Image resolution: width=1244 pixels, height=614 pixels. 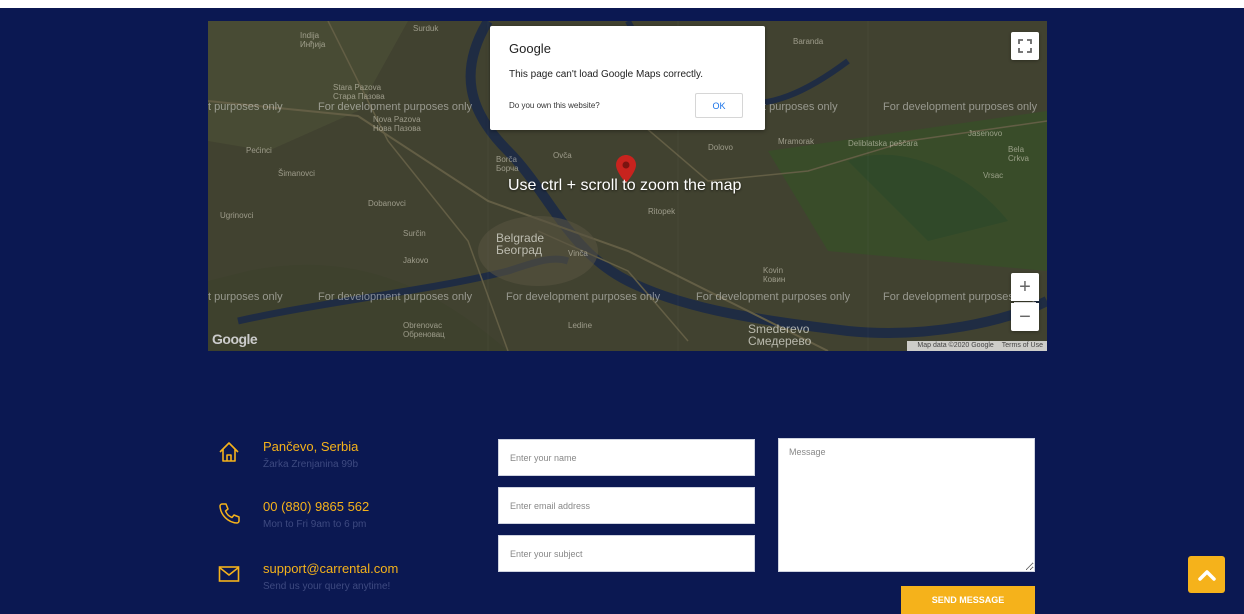 I want to click on envelope-icon, so click(x=229, y=574).